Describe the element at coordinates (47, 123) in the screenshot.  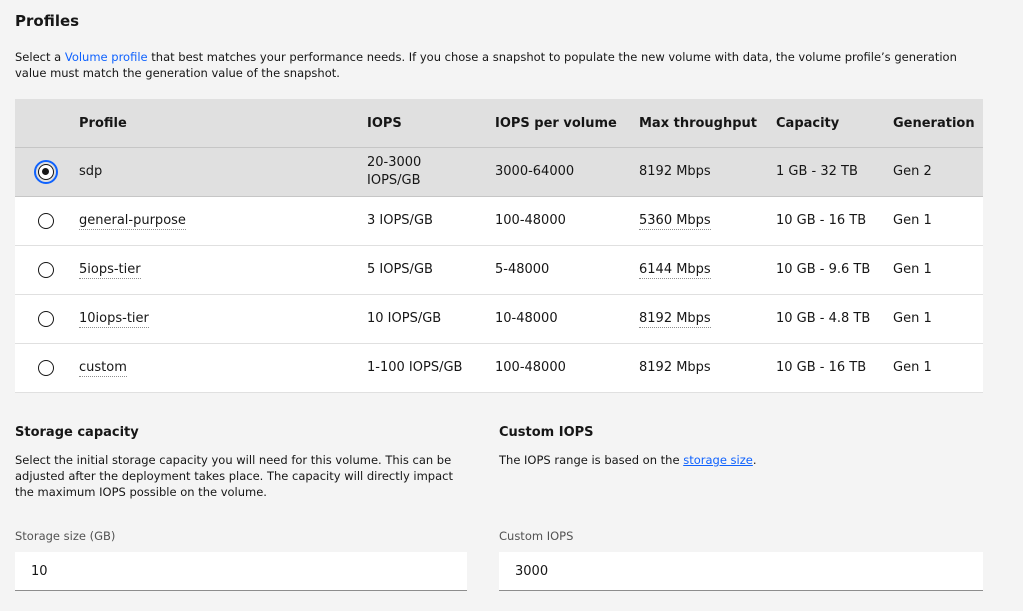
I see `header-select` at that location.